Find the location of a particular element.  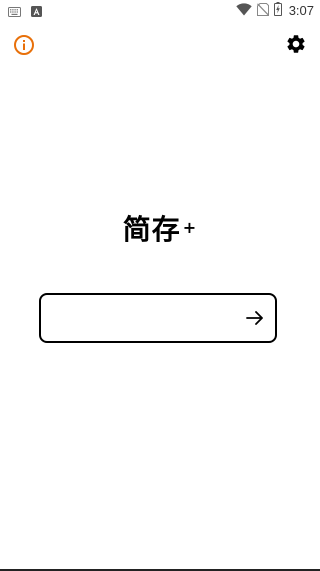

arrow-right-icon is located at coordinates (255, 322).